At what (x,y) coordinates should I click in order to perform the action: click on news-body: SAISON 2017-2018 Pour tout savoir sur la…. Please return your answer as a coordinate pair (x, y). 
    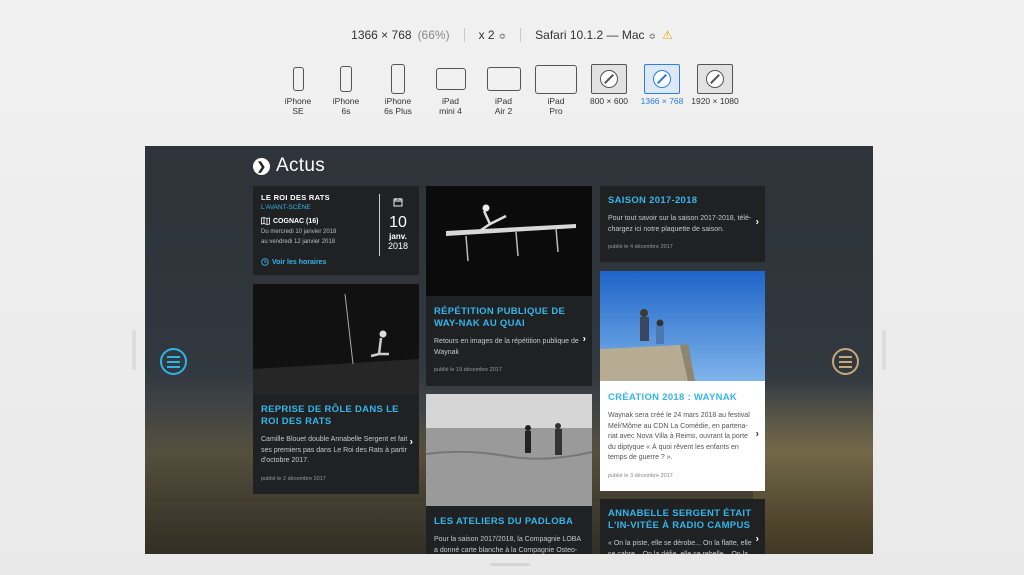
    Looking at the image, I should click on (682, 222).